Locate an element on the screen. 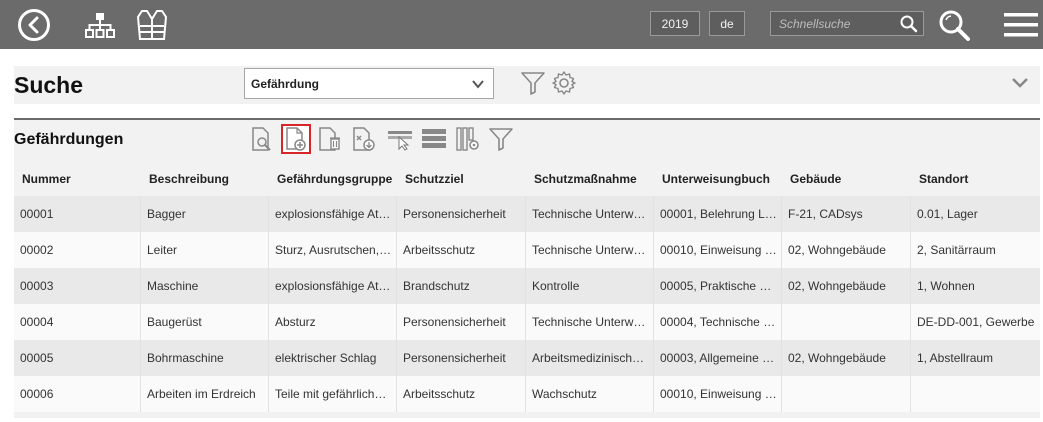 This screenshot has height=422, width=1043. search-type-value: Gefährdung is located at coordinates (285, 84).